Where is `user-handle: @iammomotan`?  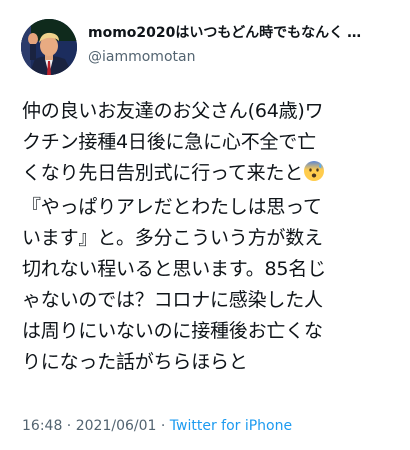 user-handle: @iammomotan is located at coordinates (141, 57).